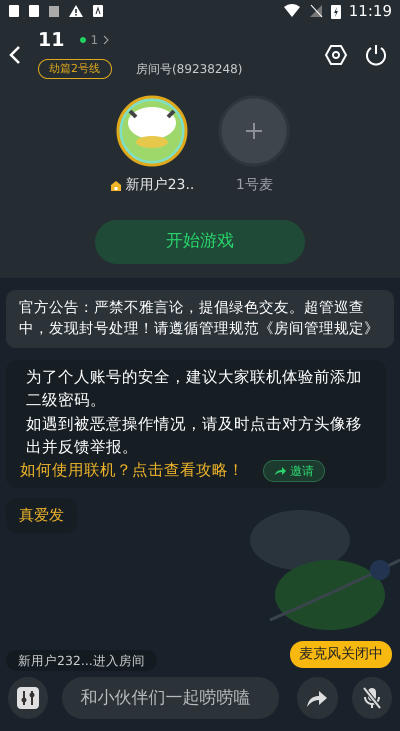  What do you see at coordinates (98, 11) in the screenshot?
I see `document-icon` at bounding box center [98, 11].